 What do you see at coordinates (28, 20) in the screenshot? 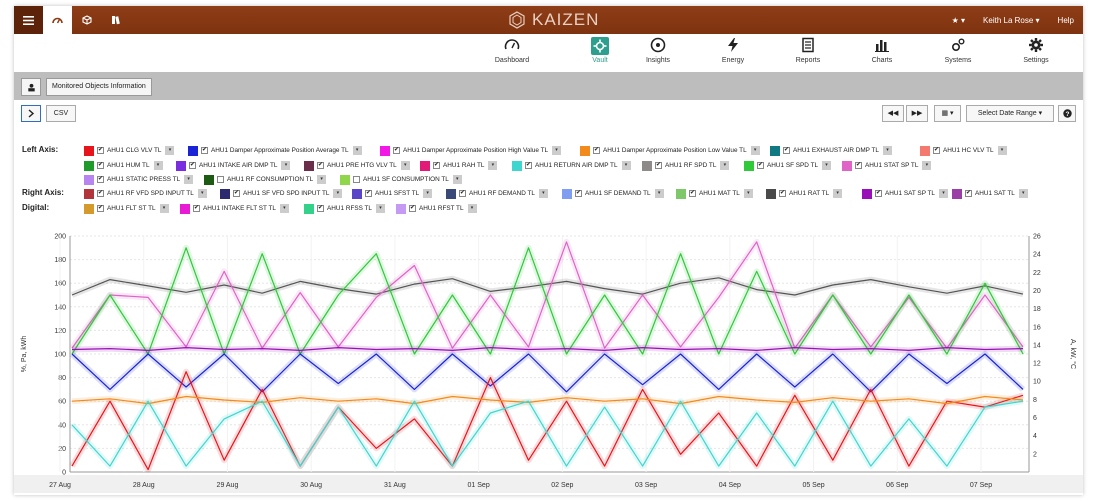
I see `hamburger-menu-icon` at bounding box center [28, 20].